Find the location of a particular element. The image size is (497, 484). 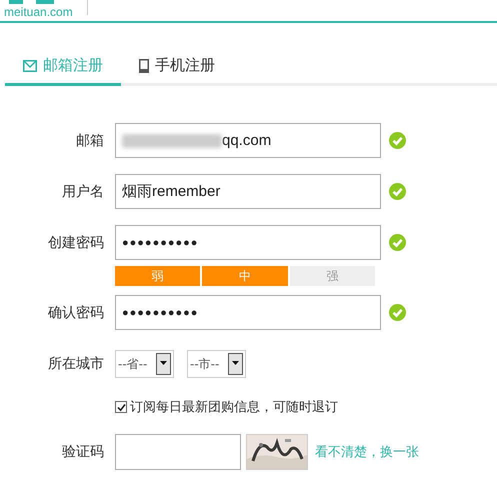

field-label: 邮箱 is located at coordinates (89, 141).